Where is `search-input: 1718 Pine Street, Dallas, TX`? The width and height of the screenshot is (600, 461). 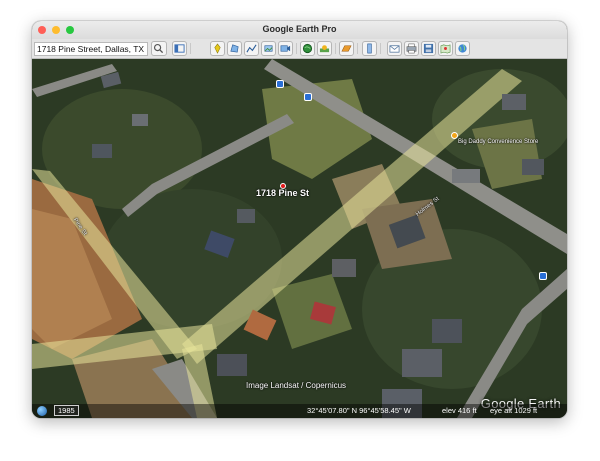
search-input: 1718 Pine Street, Dallas, TX is located at coordinates (91, 49).